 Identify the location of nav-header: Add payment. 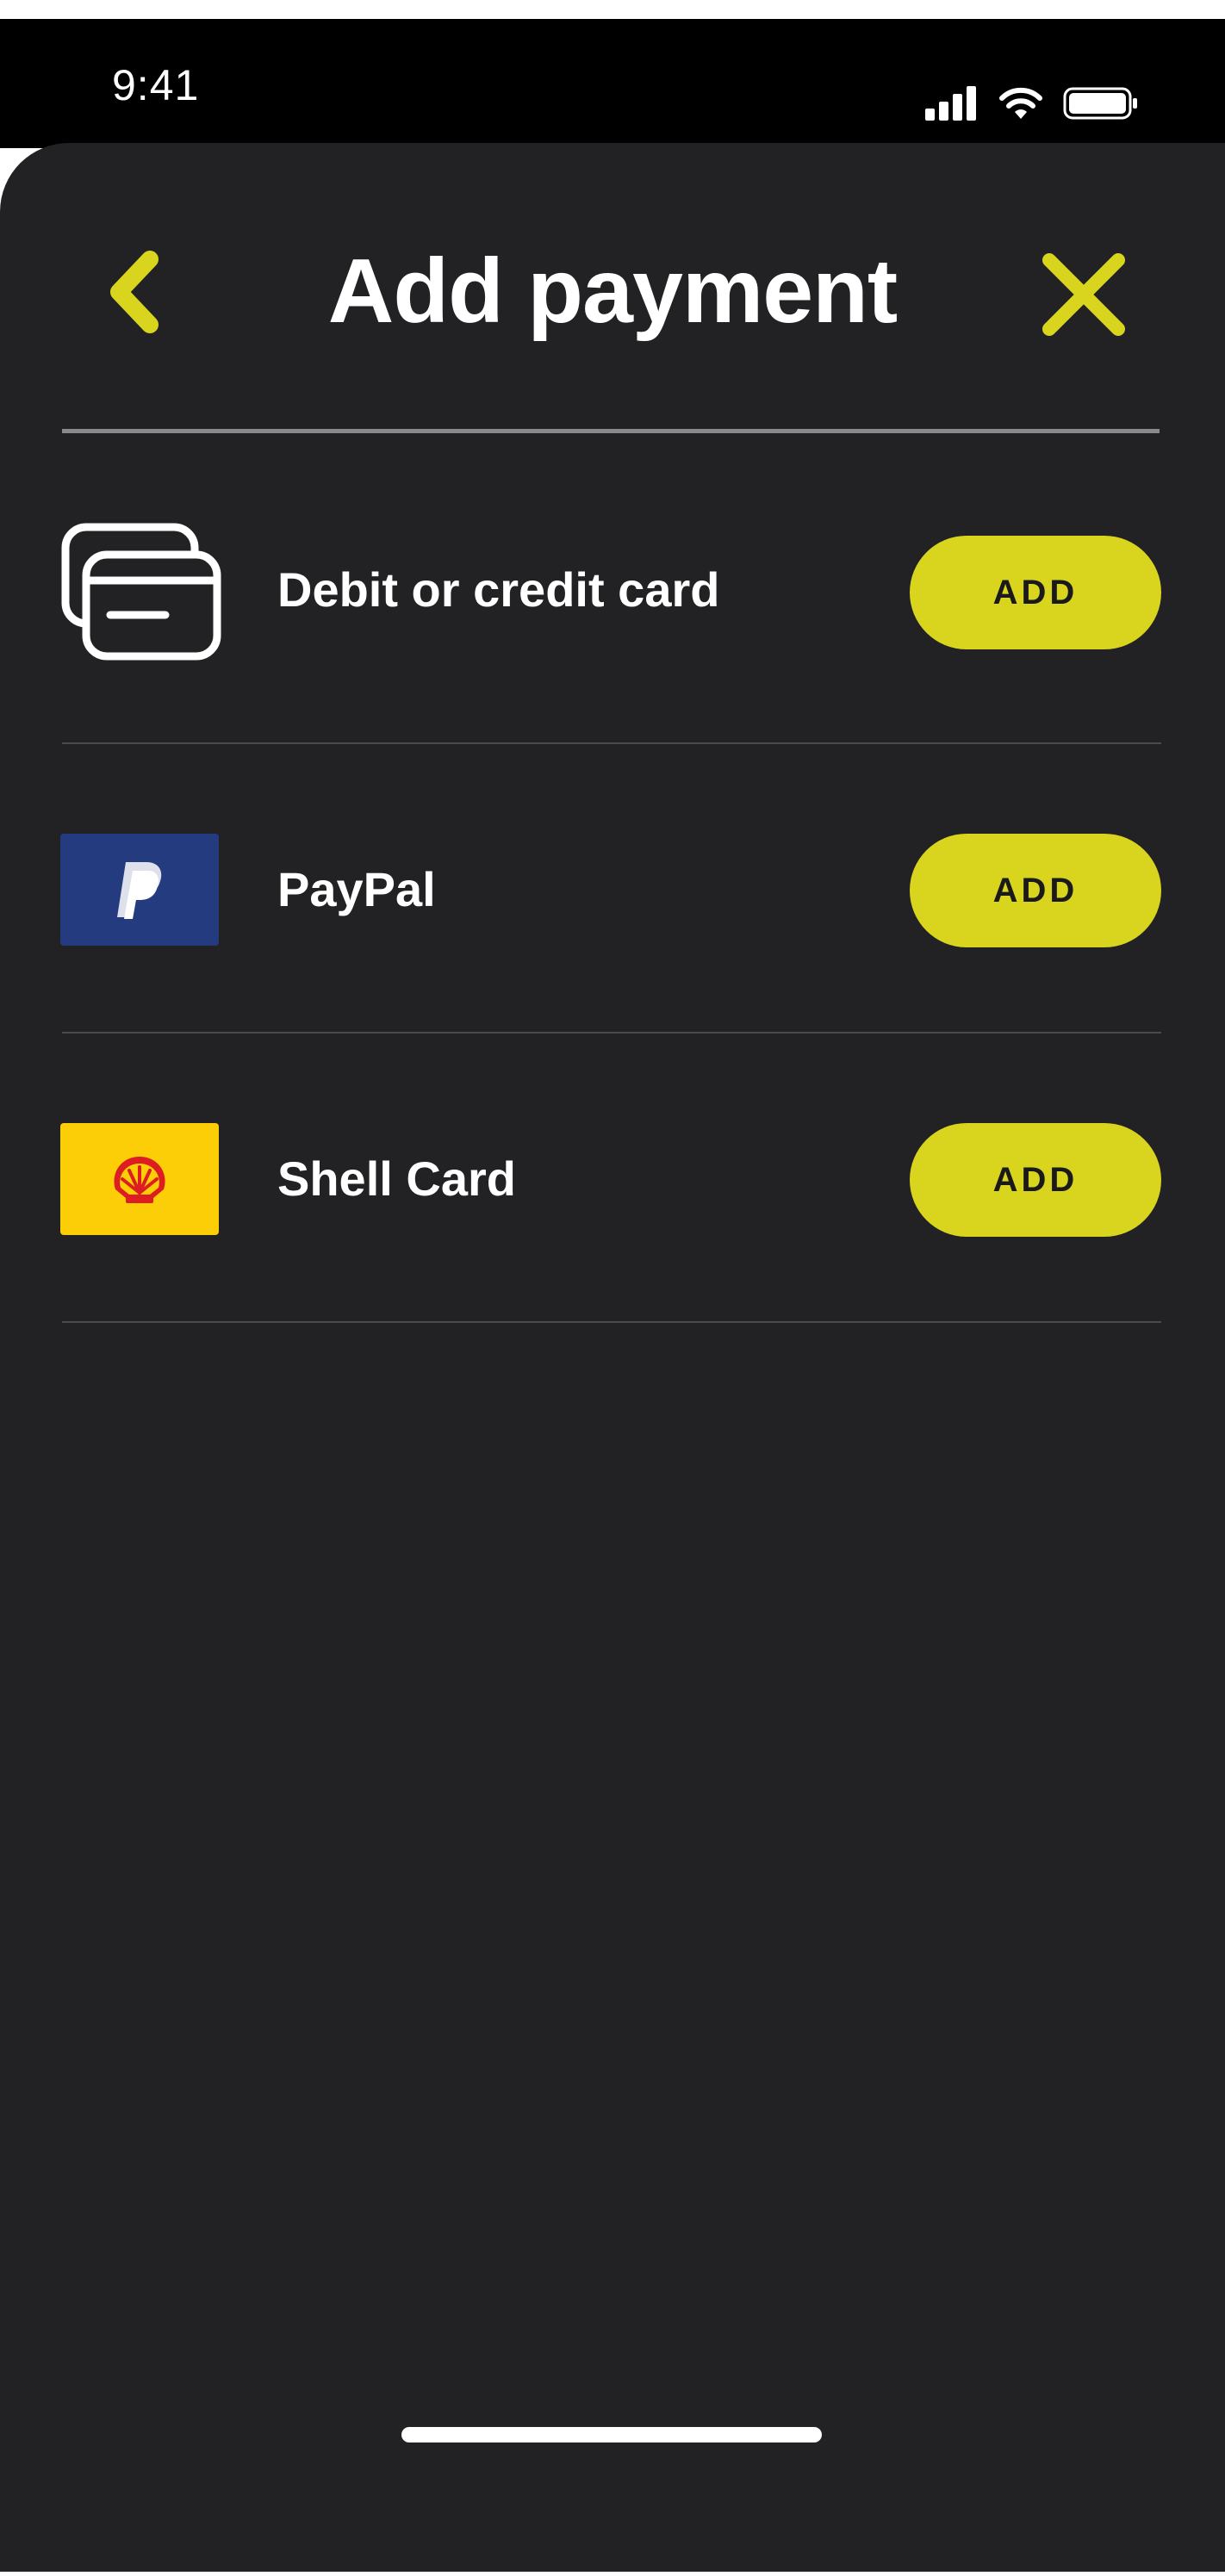
(612, 285).